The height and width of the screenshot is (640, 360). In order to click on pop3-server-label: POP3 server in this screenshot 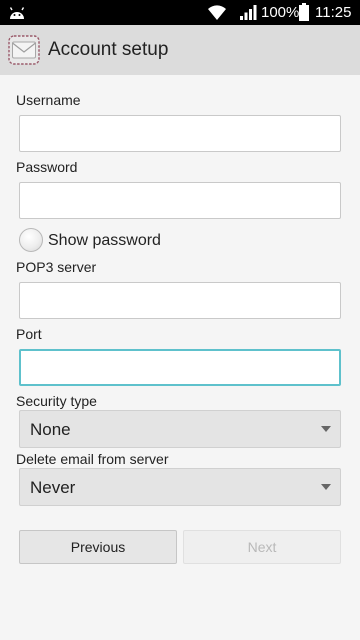, I will do `click(56, 267)`.